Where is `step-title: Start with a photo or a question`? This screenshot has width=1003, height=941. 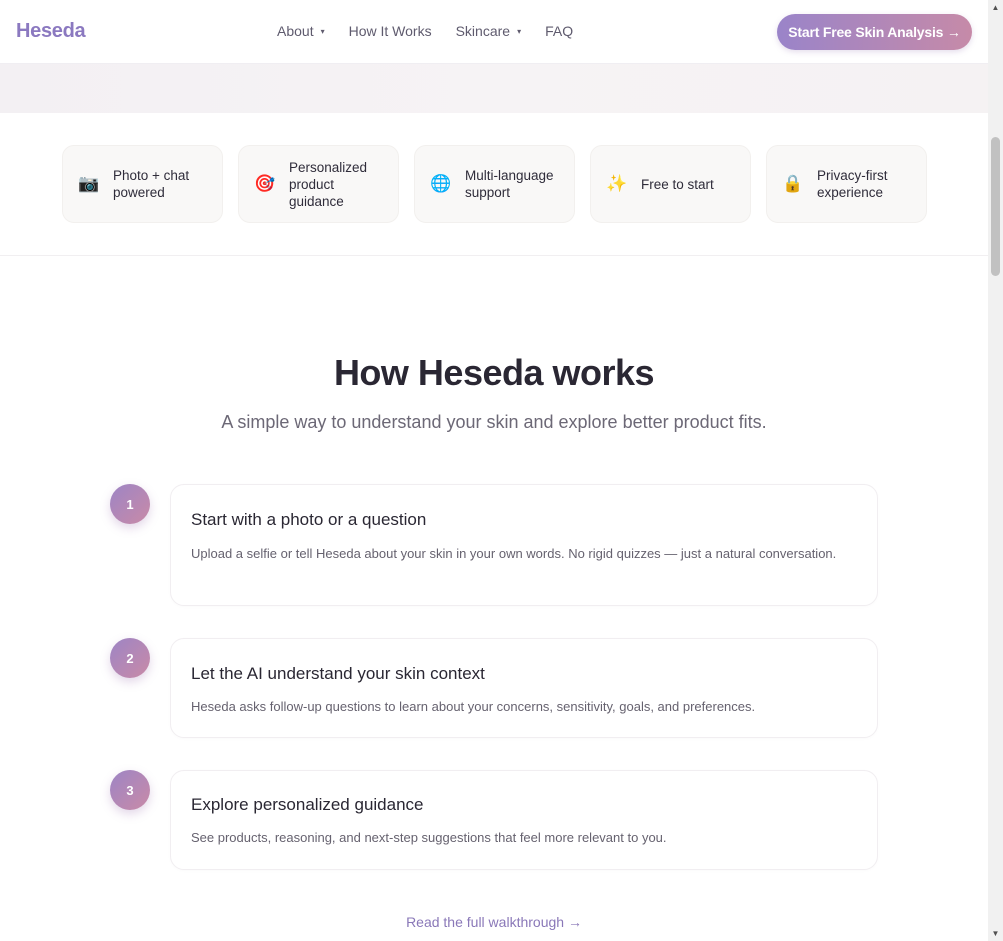
step-title: Start with a photo or a question is located at coordinates (309, 519).